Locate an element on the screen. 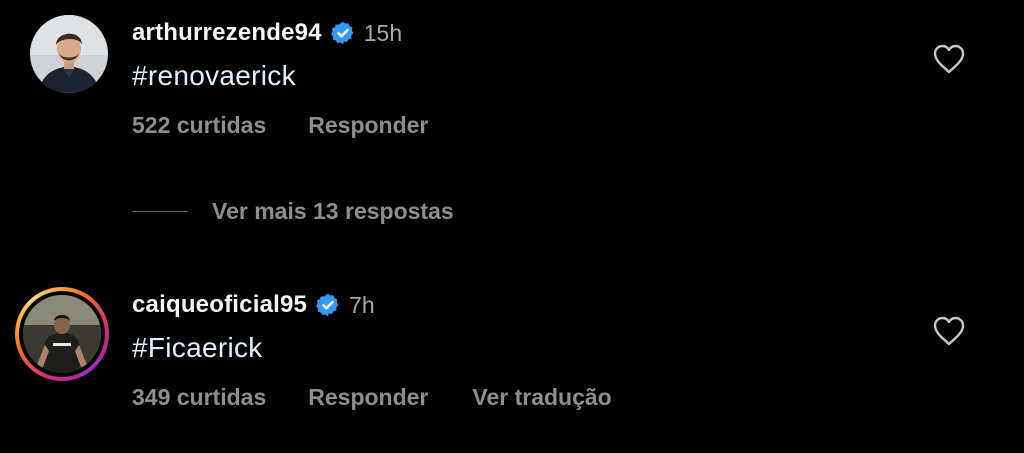 This screenshot has width=1024, height=453. username: caiqueoficial95 is located at coordinates (219, 305).